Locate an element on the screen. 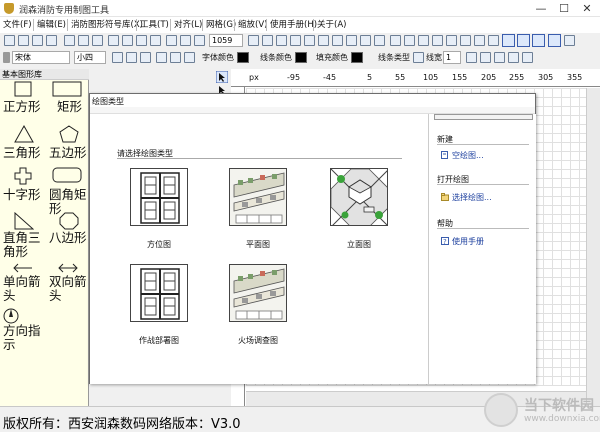  font-color-swatch is located at coordinates (243, 57).